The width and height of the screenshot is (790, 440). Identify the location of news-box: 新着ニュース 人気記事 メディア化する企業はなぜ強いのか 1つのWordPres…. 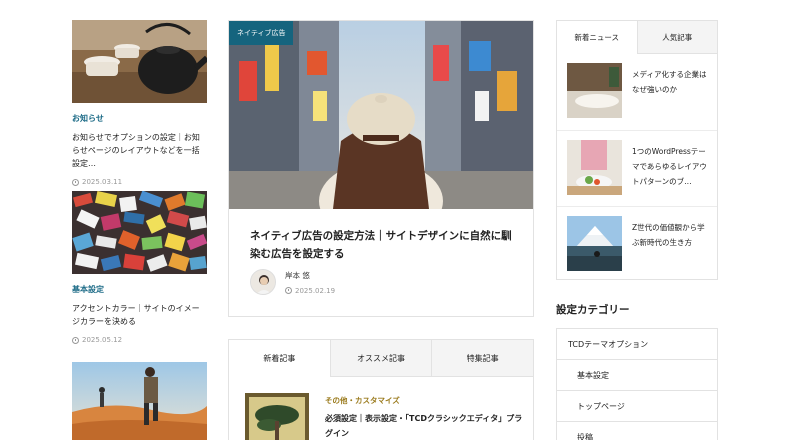
(637, 150).